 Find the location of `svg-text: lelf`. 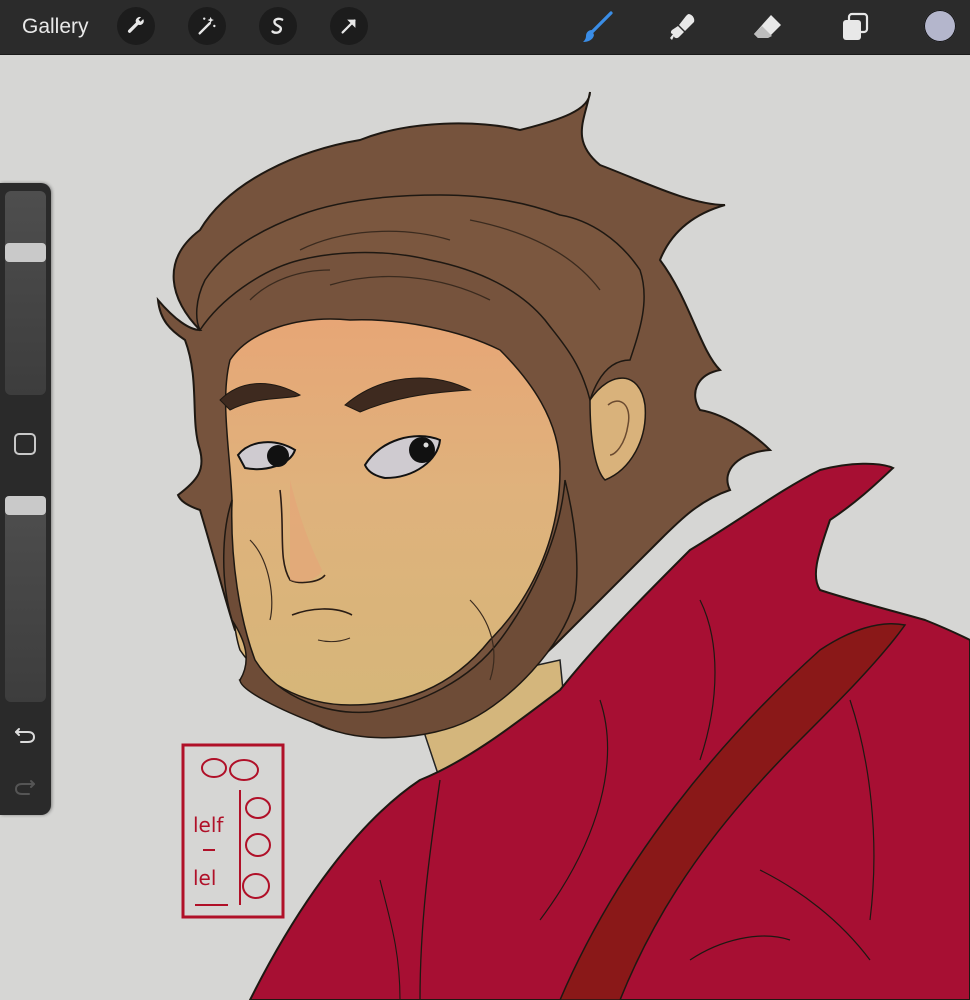

svg-text: lelf is located at coordinates (208, 825).